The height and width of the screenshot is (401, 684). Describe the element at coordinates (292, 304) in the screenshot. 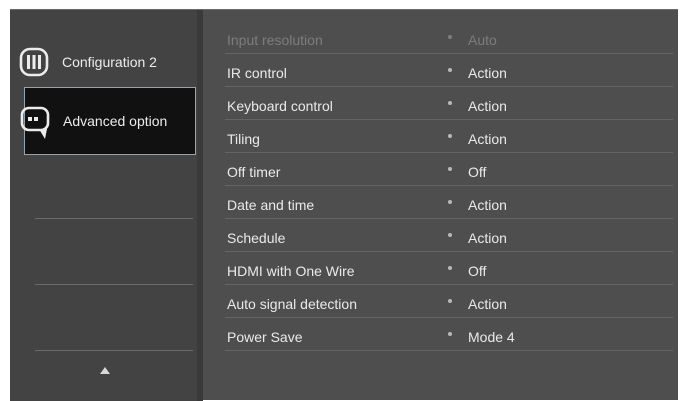

I see `setting-name: Auto signal detection` at that location.